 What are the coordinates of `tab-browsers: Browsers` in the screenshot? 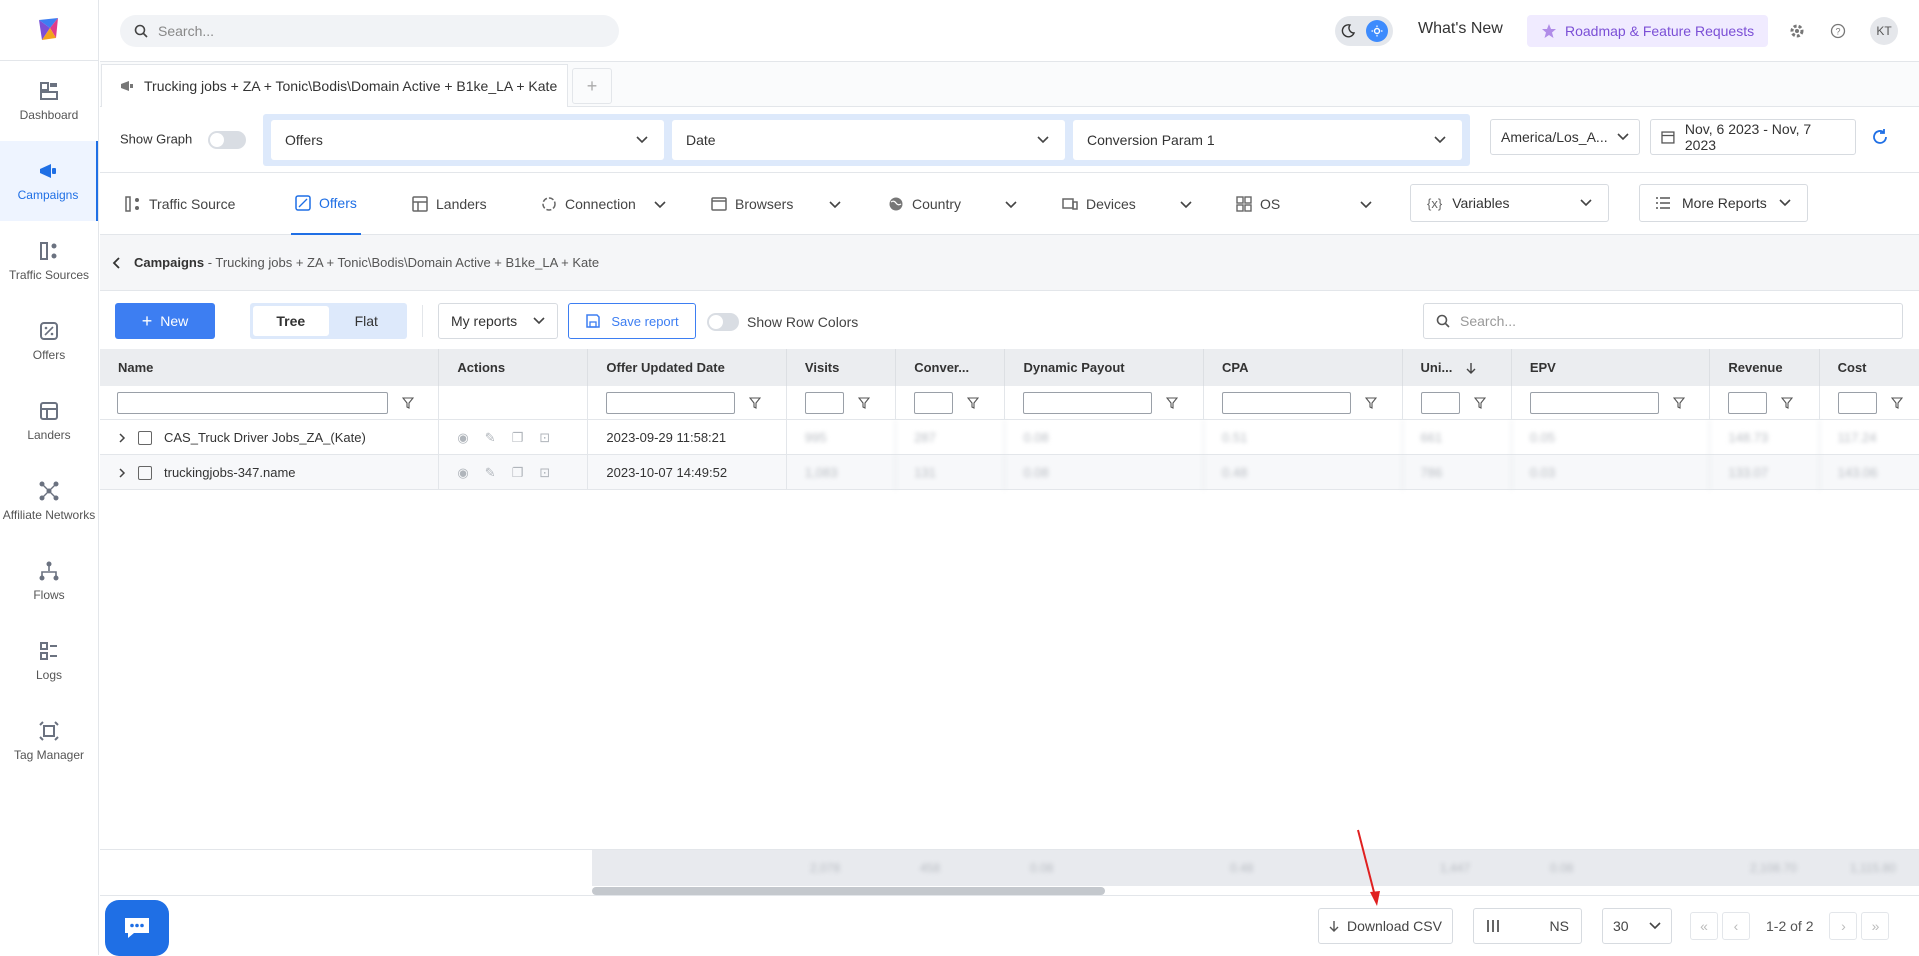 It's located at (777, 204).